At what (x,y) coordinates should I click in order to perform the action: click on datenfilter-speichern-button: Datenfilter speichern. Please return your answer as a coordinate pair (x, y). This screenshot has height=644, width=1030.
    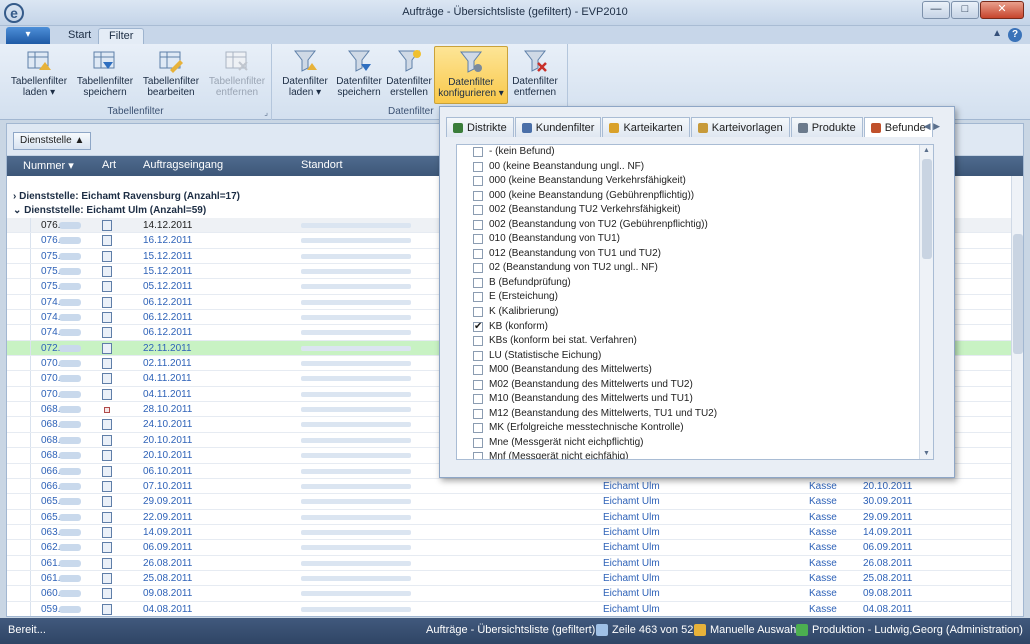
    Looking at the image, I should click on (359, 75).